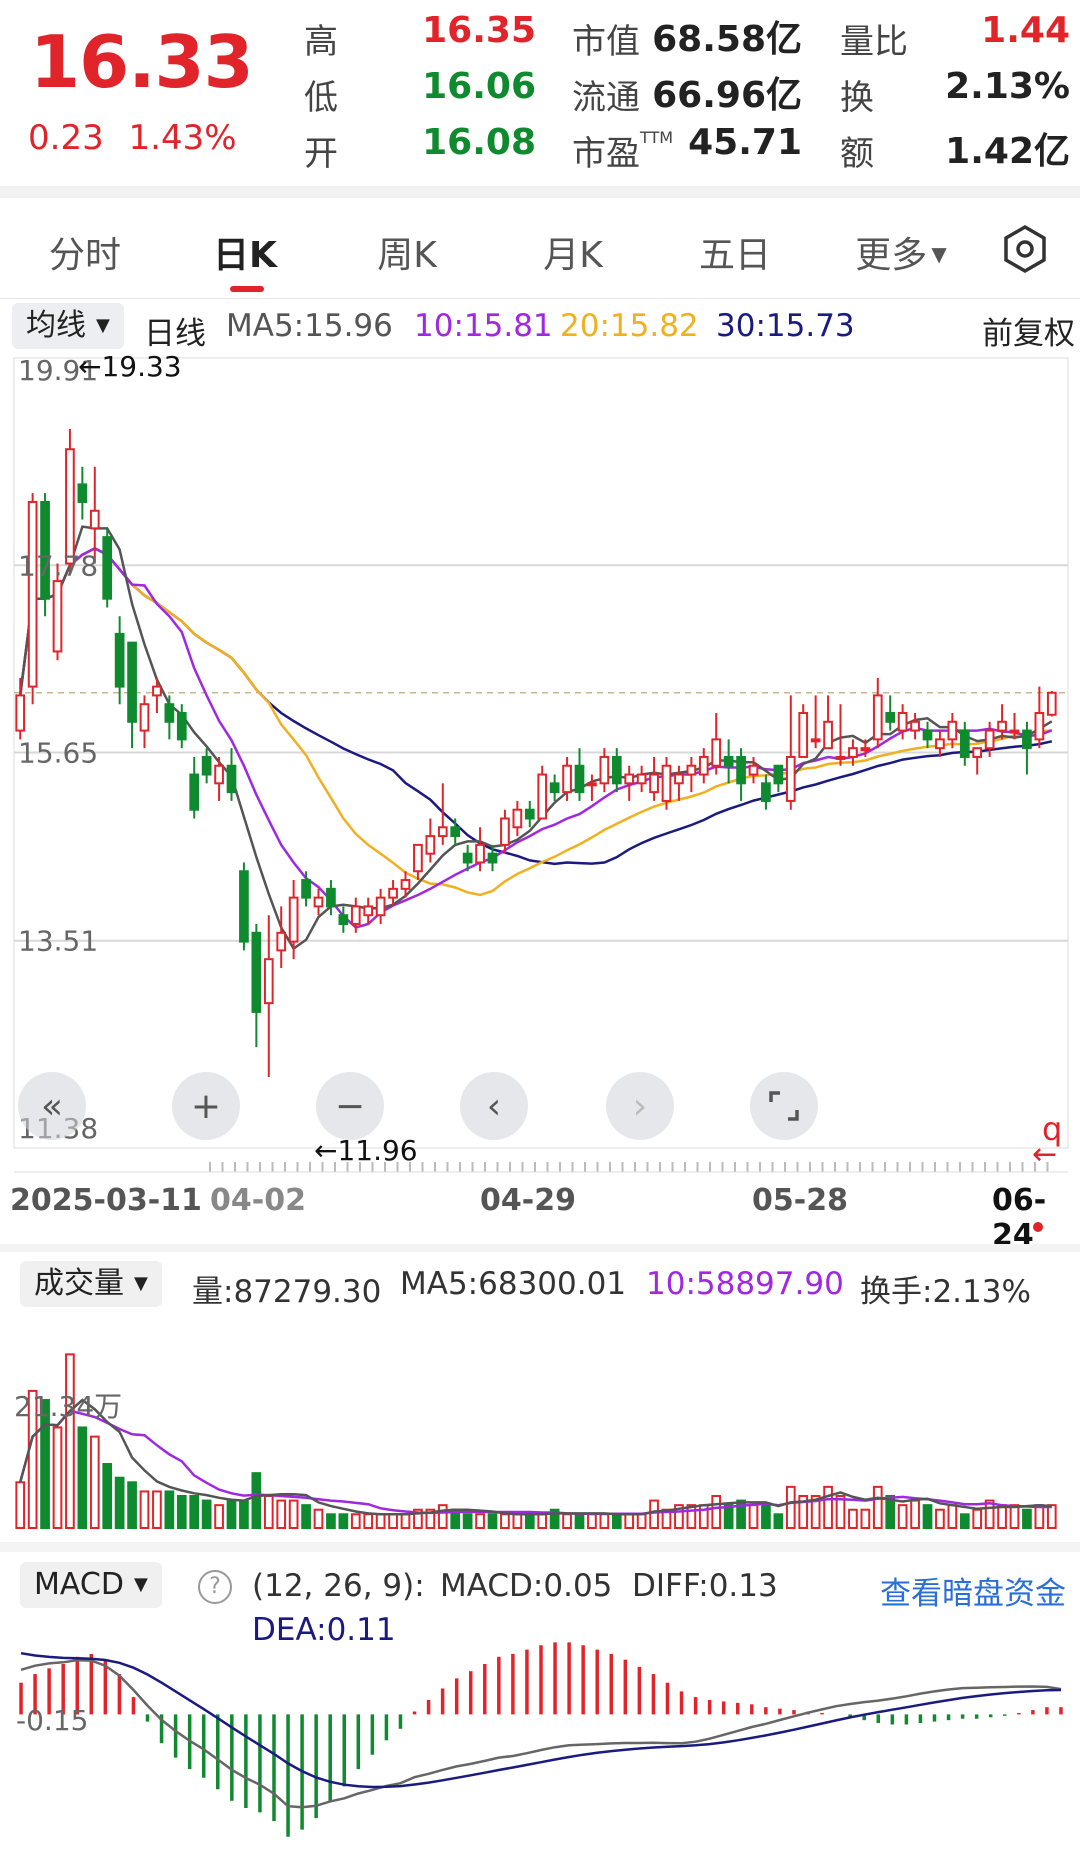 This screenshot has height=1864, width=1080. What do you see at coordinates (407, 252) in the screenshot?
I see `tab-weekly-k: 周K` at bounding box center [407, 252].